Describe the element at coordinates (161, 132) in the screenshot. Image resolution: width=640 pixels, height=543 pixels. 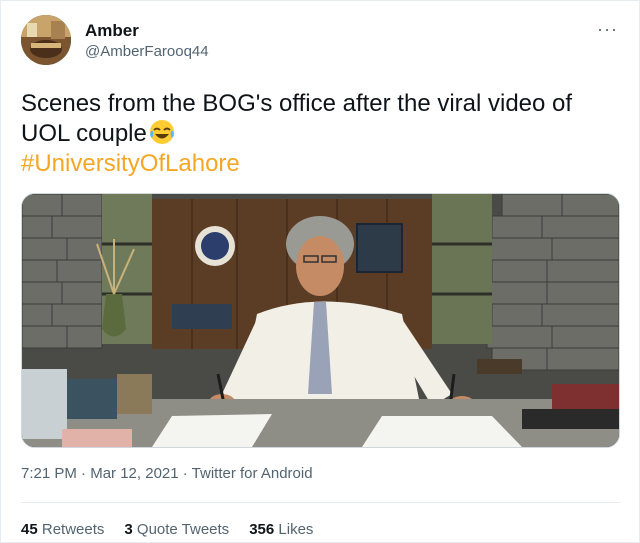
I see `face-with-tears-of-joy-icon` at that location.